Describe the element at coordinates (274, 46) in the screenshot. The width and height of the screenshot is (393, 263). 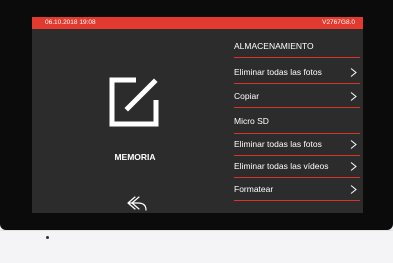
I see `section-title: ALMACENAMIENTO` at that location.